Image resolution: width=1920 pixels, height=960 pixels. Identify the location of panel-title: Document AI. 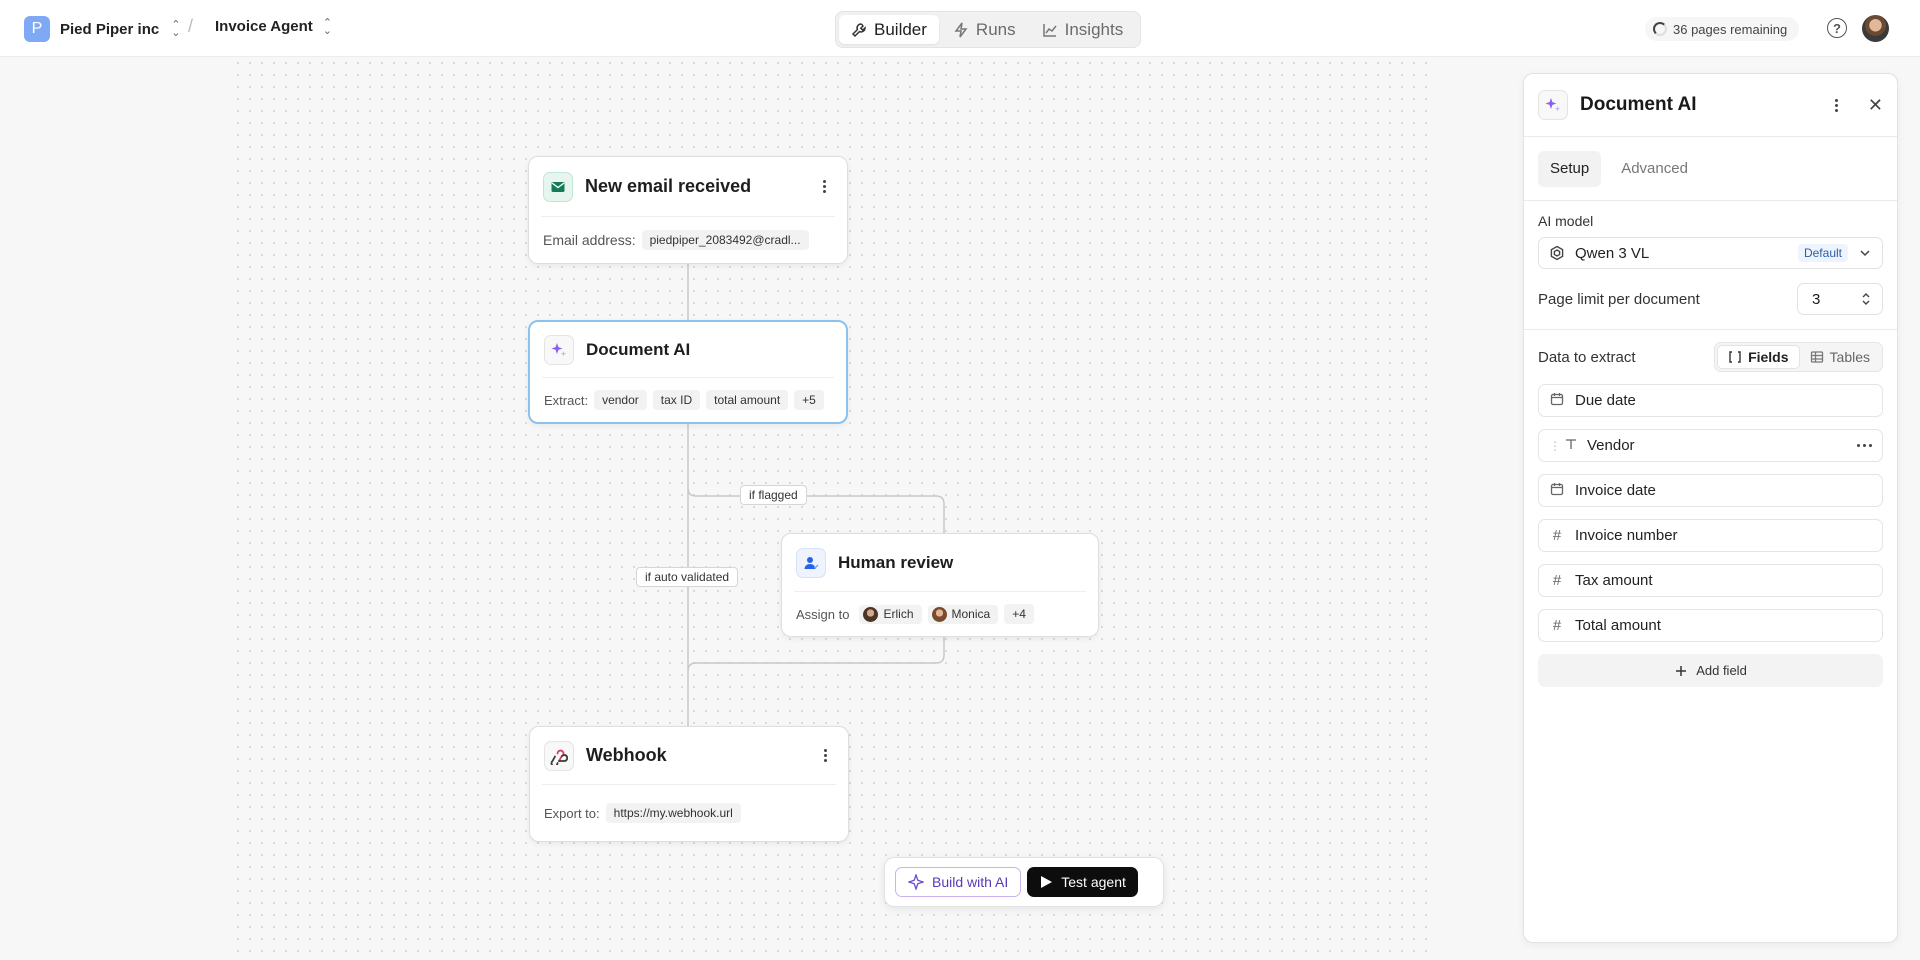
(1638, 104).